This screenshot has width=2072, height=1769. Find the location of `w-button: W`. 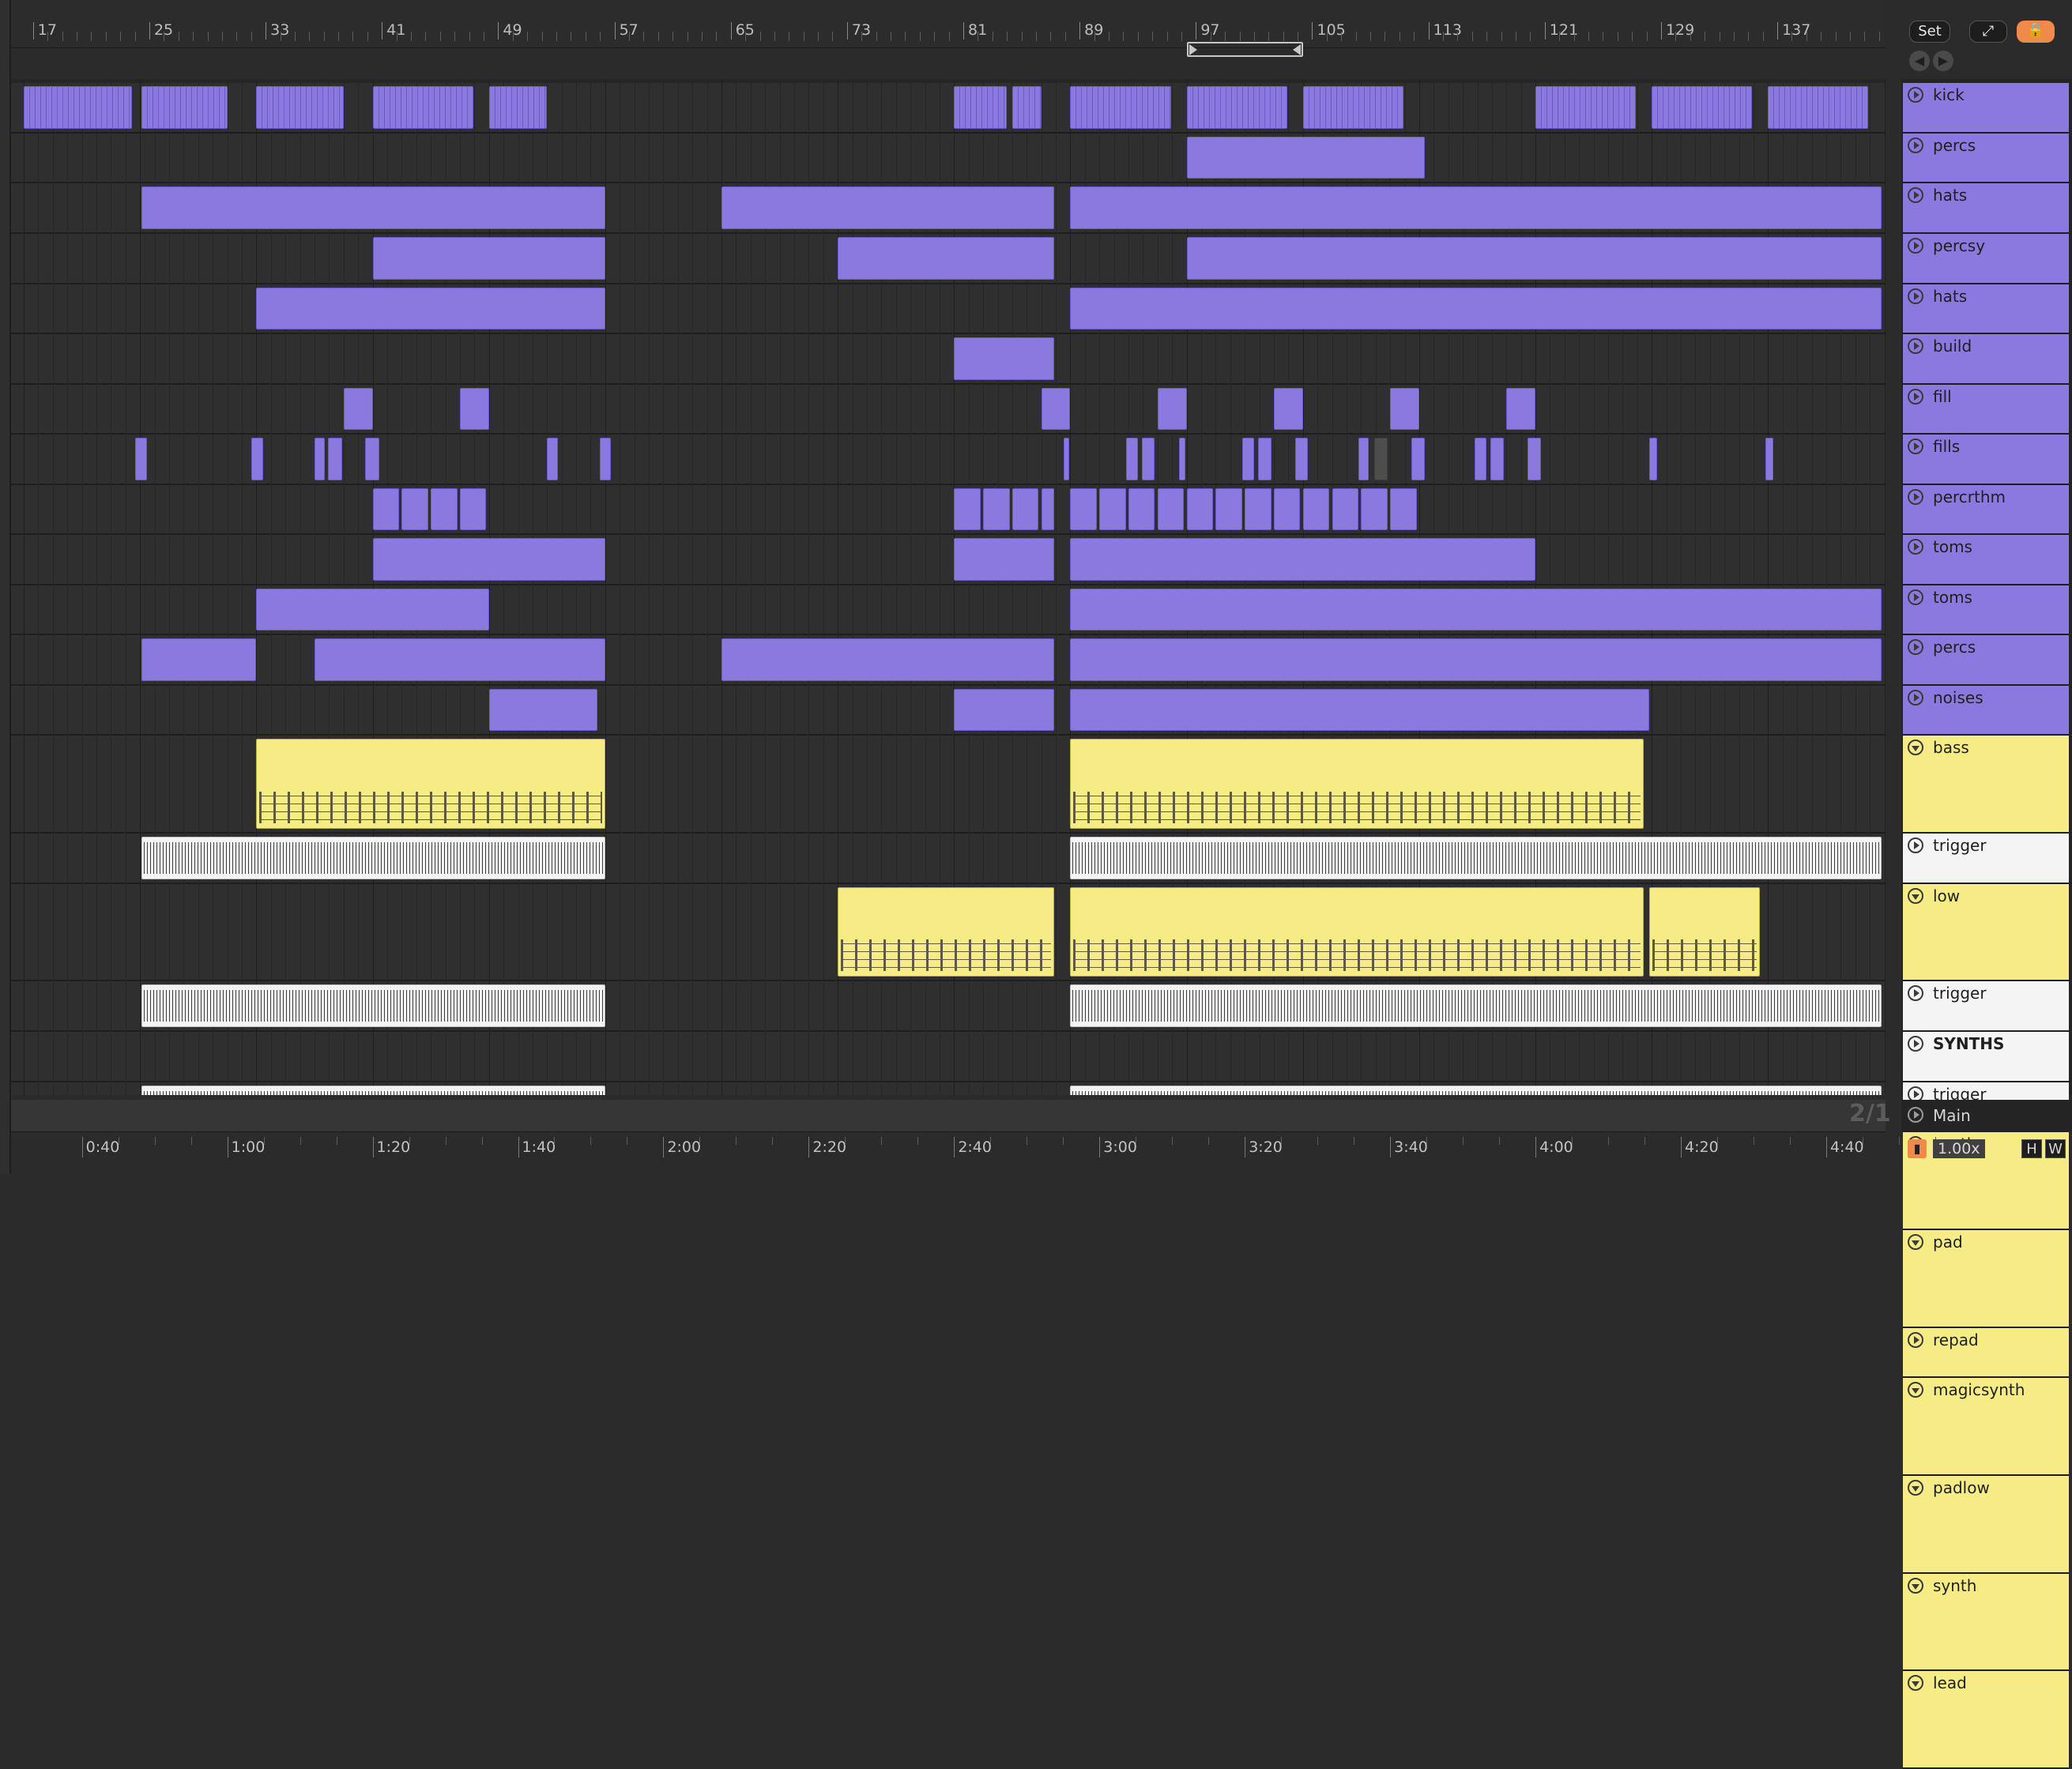

w-button: W is located at coordinates (2055, 1148).